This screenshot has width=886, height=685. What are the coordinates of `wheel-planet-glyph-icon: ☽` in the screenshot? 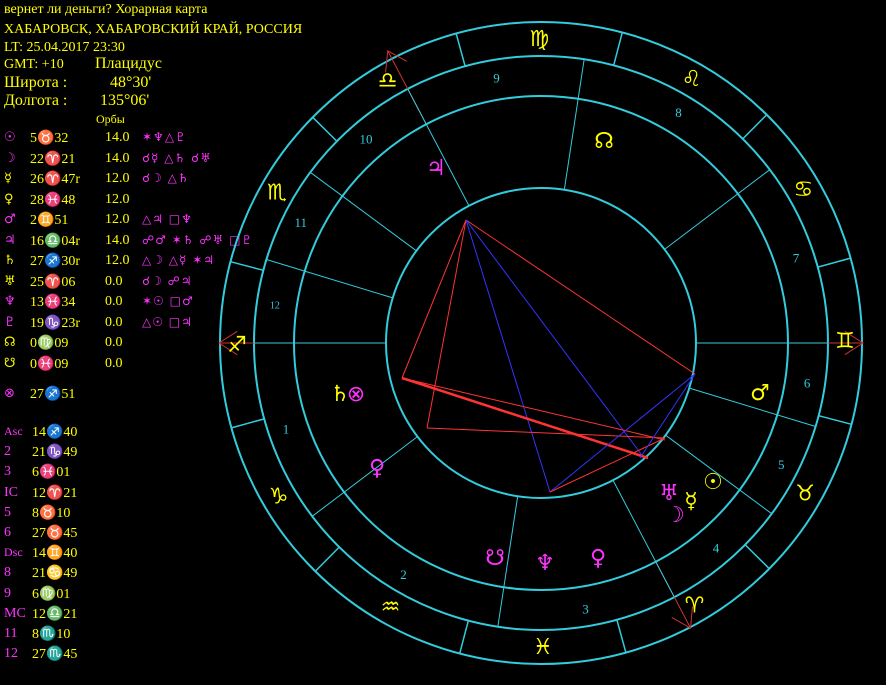 It's located at (675, 515).